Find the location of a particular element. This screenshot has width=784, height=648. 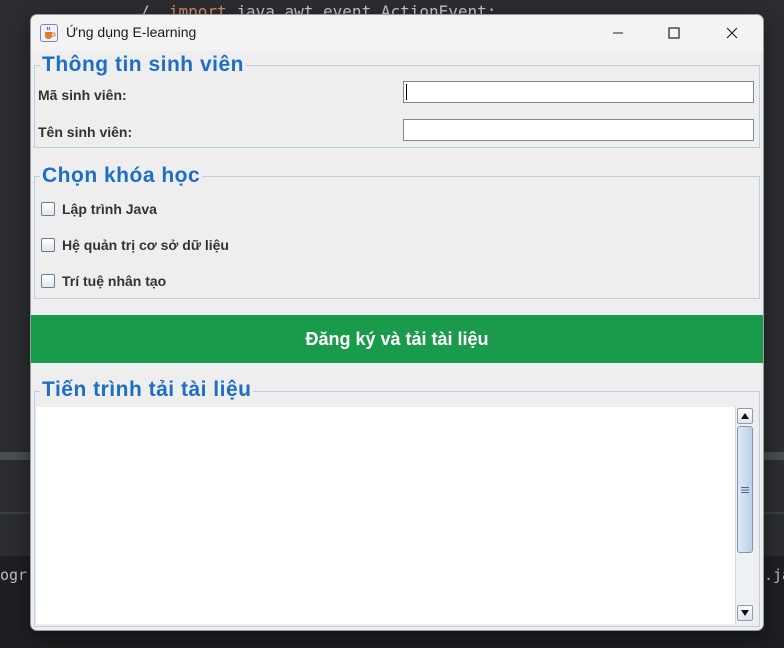

course-checkbox-ai: Trí tuệ nhân tạo is located at coordinates (103, 281).